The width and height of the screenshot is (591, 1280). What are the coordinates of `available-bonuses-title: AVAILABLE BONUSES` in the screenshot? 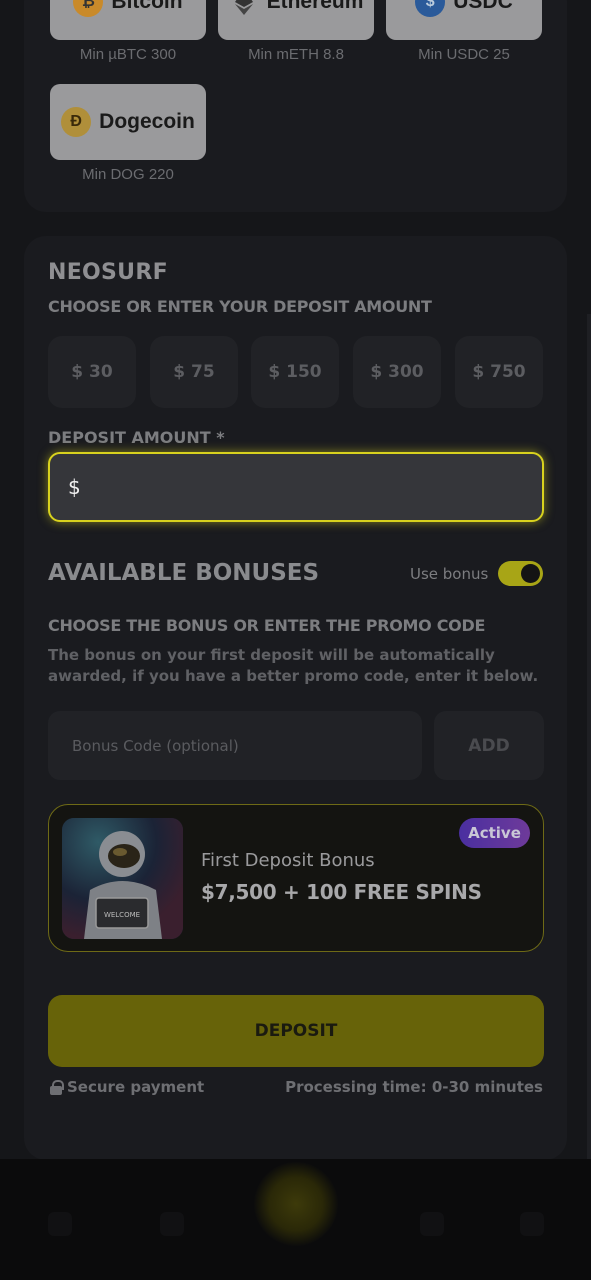 It's located at (184, 573).